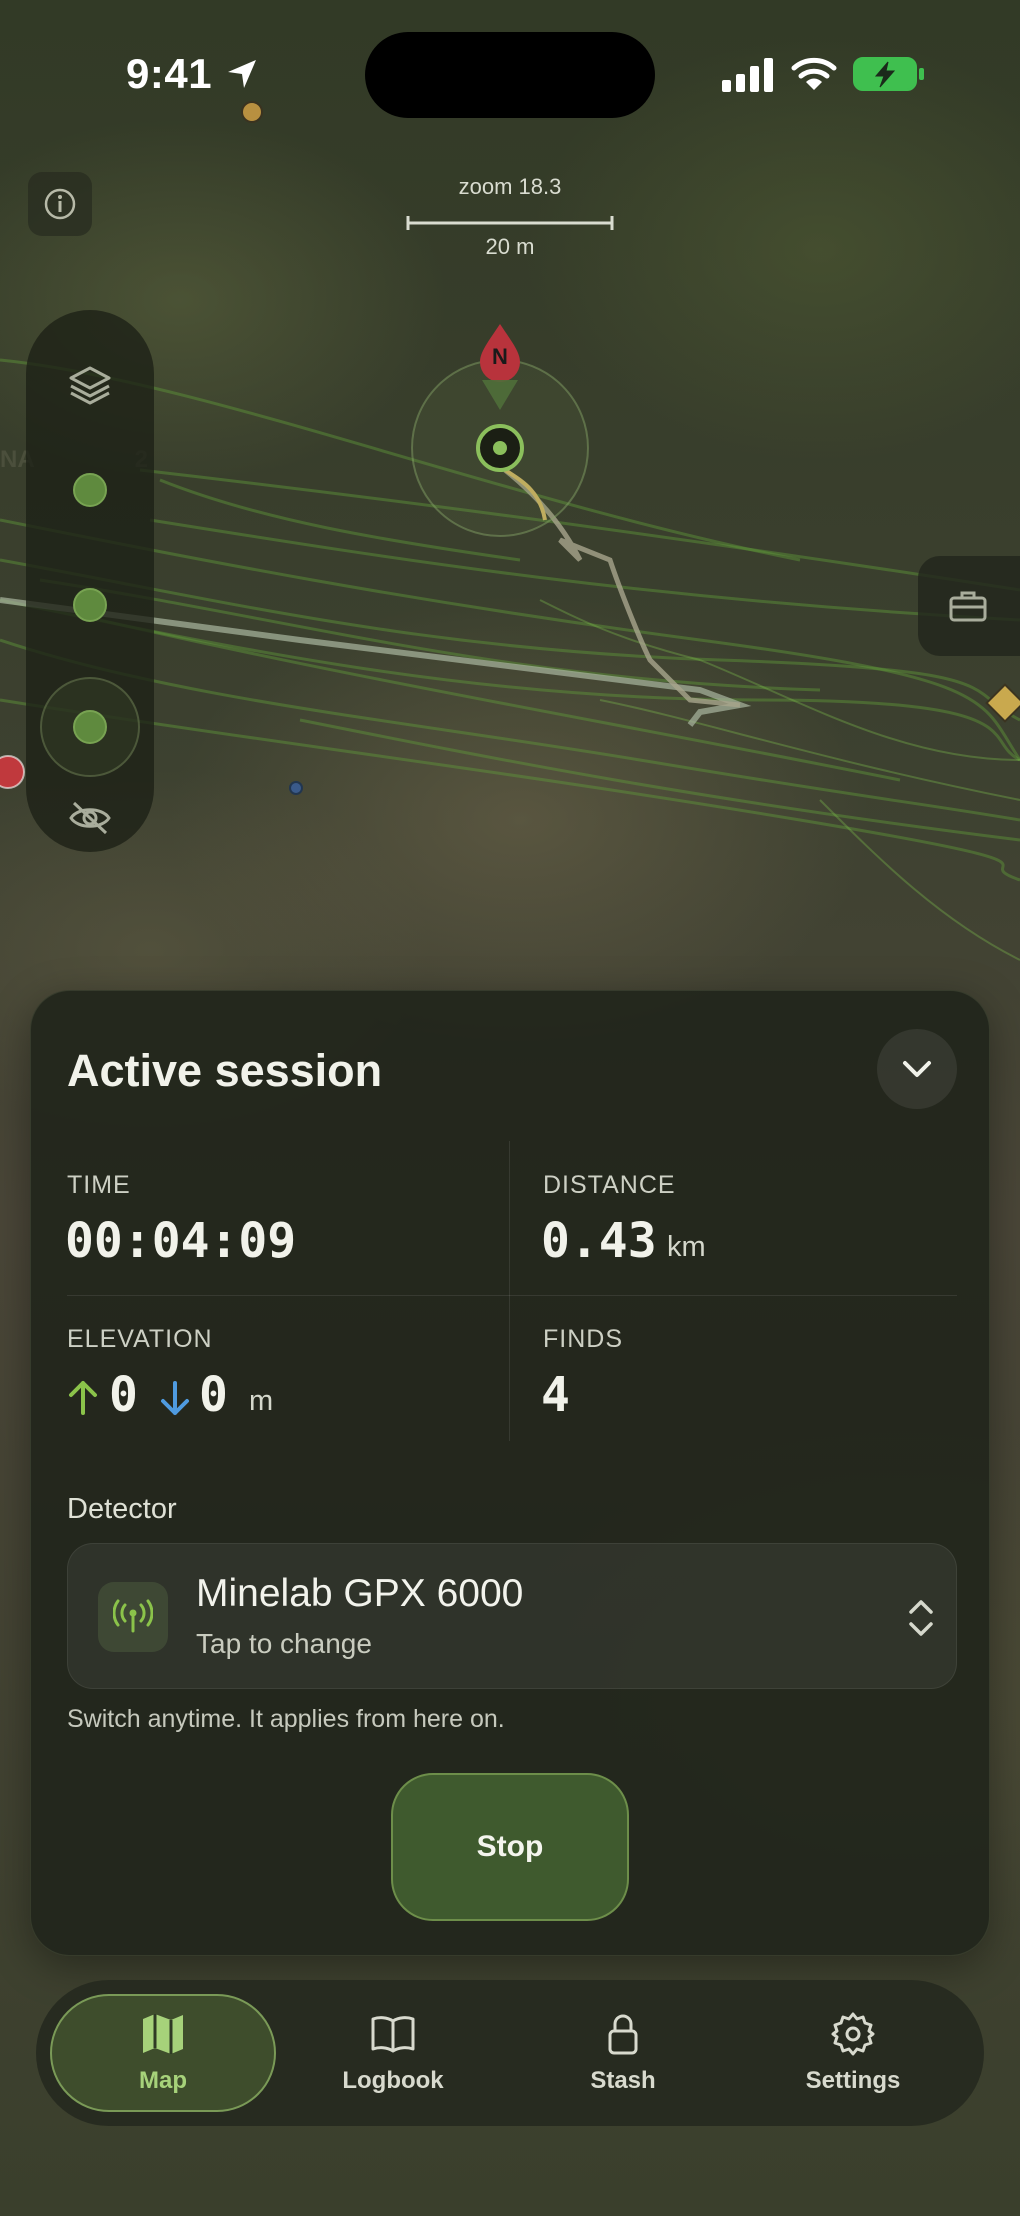  What do you see at coordinates (393, 2034) in the screenshot?
I see `book-icon` at bounding box center [393, 2034].